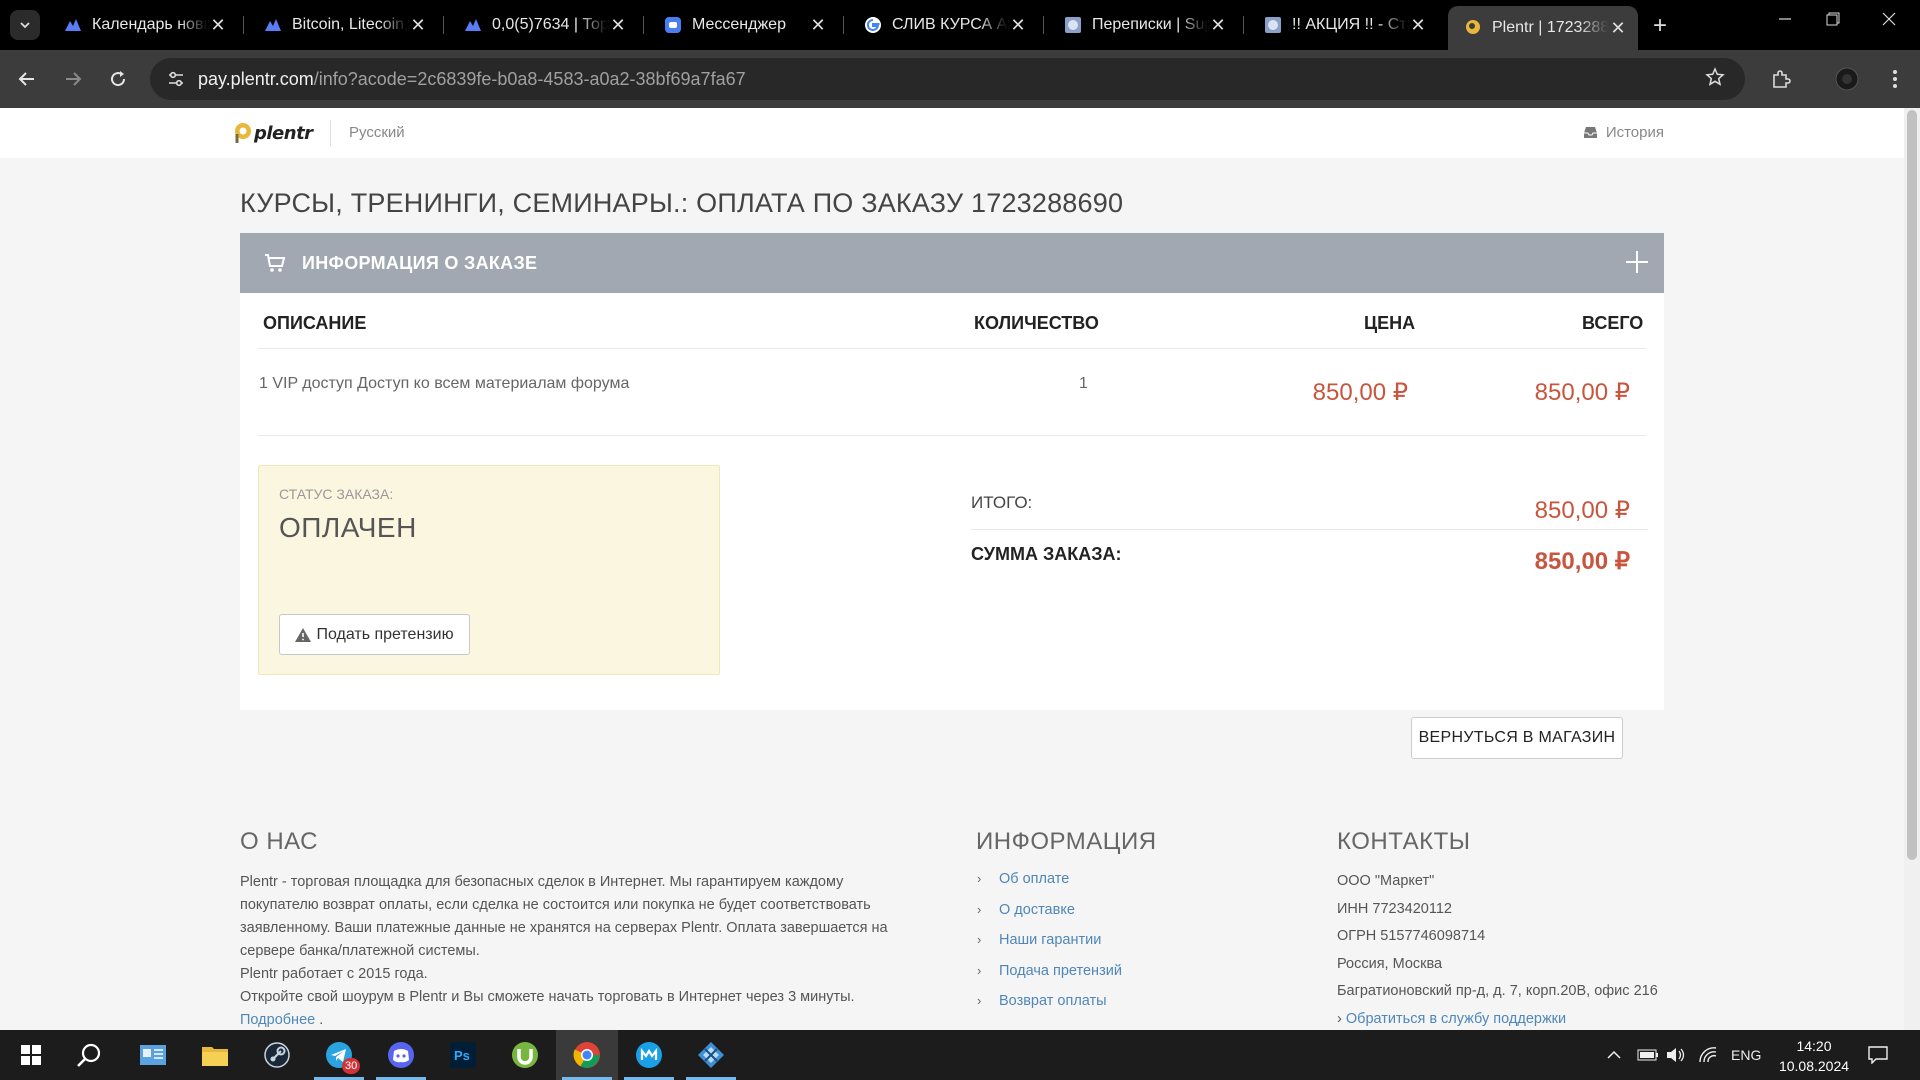  I want to click on taskbar-clock: 14:20 10.08.2024, so click(1814, 1056).